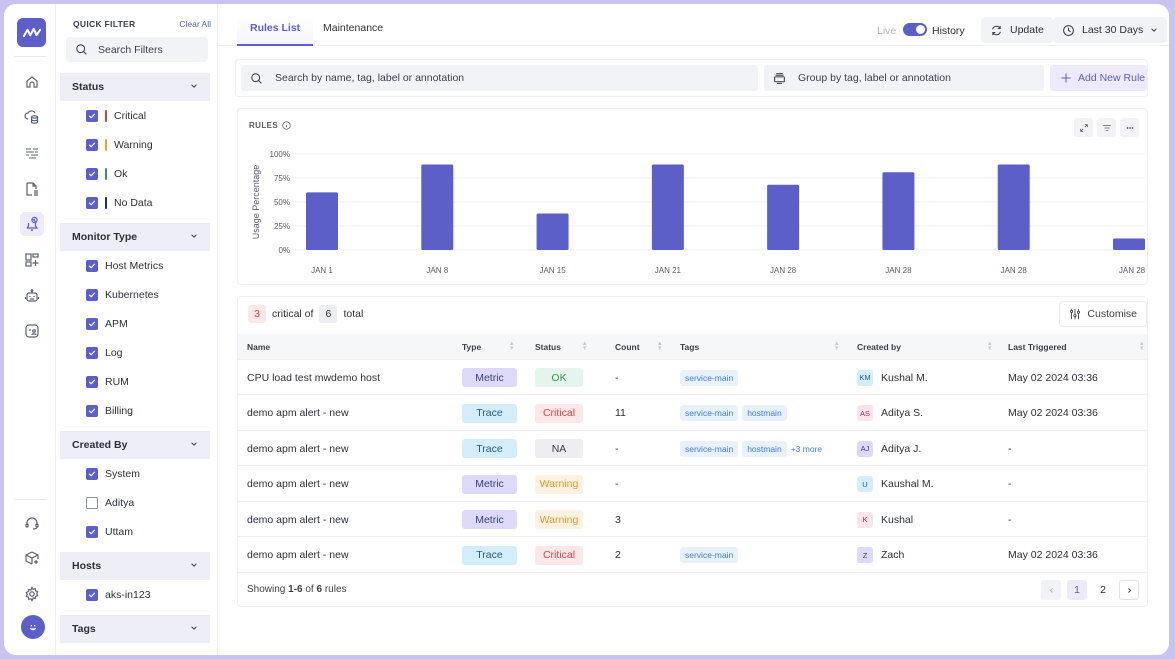 This screenshot has height=659, width=1175. What do you see at coordinates (1017, 30) in the screenshot?
I see `update-button: Update` at bounding box center [1017, 30].